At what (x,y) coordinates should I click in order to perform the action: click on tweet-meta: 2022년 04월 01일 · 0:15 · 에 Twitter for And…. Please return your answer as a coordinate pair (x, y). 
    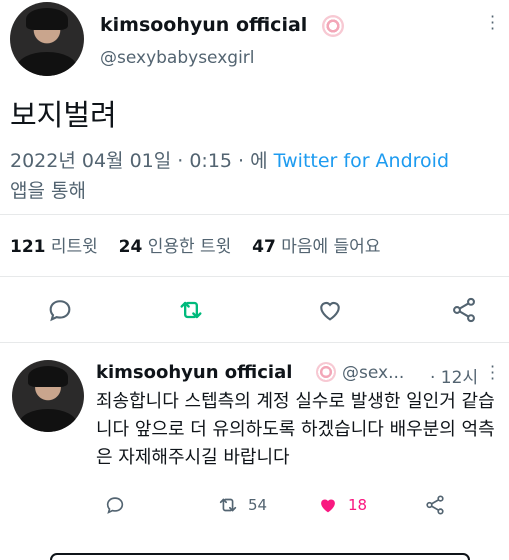
    Looking at the image, I should click on (257, 176).